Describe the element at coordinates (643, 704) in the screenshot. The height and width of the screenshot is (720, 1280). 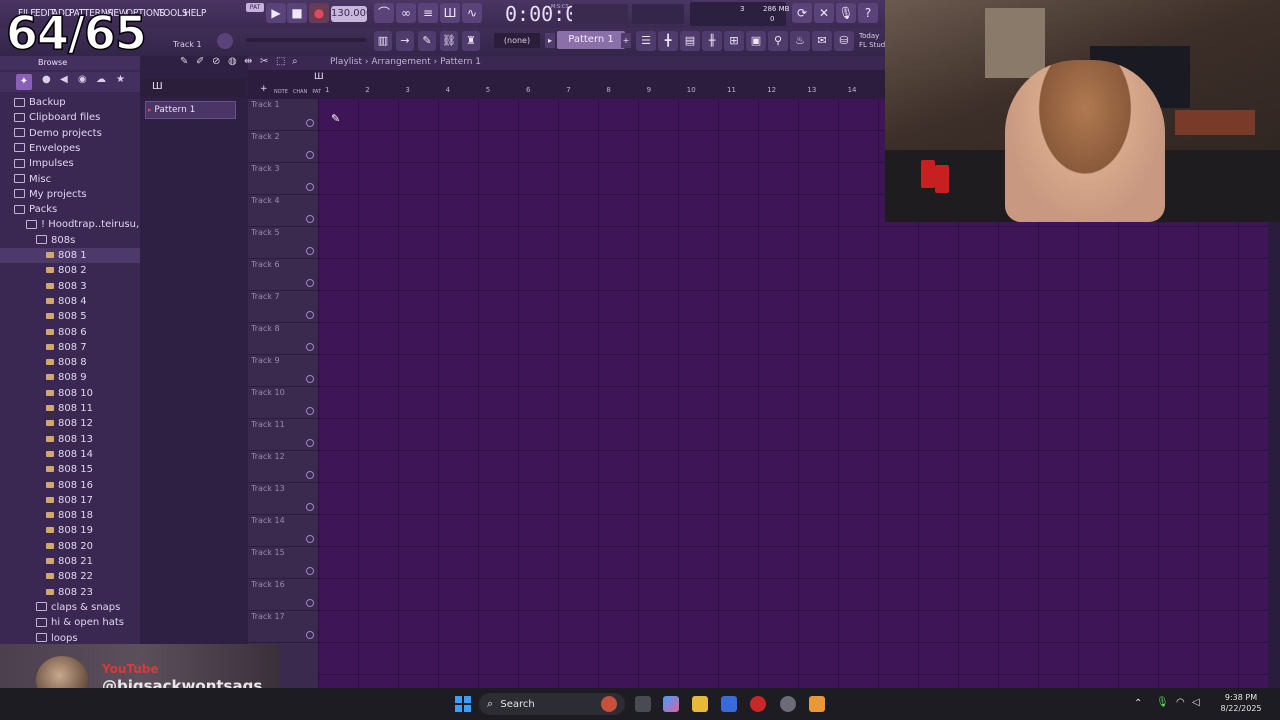
I see `task-view-icon` at that location.